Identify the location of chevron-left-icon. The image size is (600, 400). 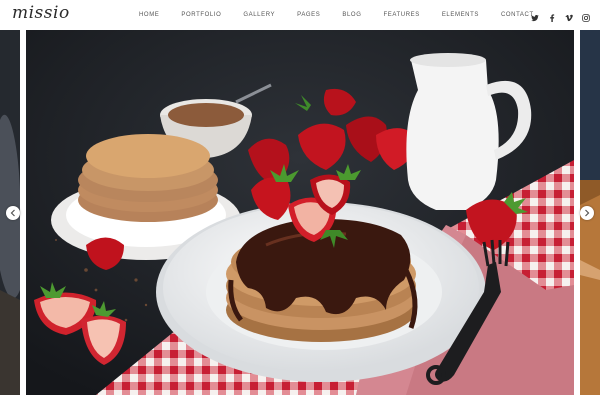
(12, 213).